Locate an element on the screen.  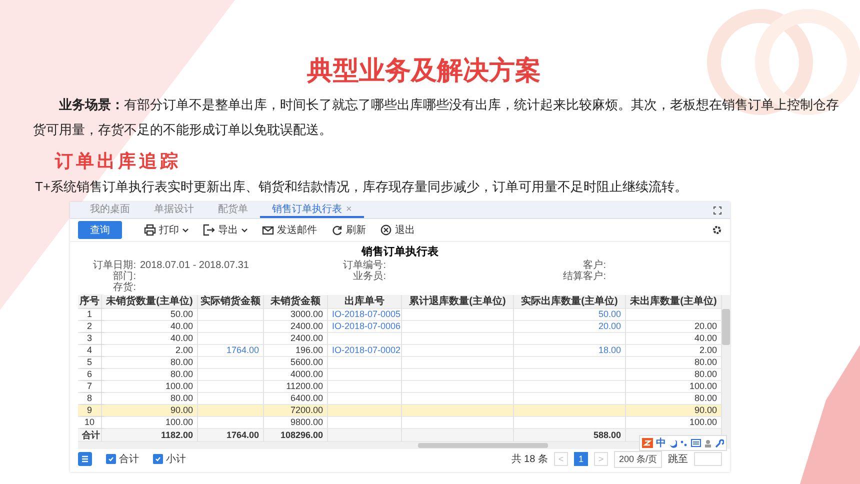
order-link: IO-2018-07-0005 is located at coordinates (365, 315).